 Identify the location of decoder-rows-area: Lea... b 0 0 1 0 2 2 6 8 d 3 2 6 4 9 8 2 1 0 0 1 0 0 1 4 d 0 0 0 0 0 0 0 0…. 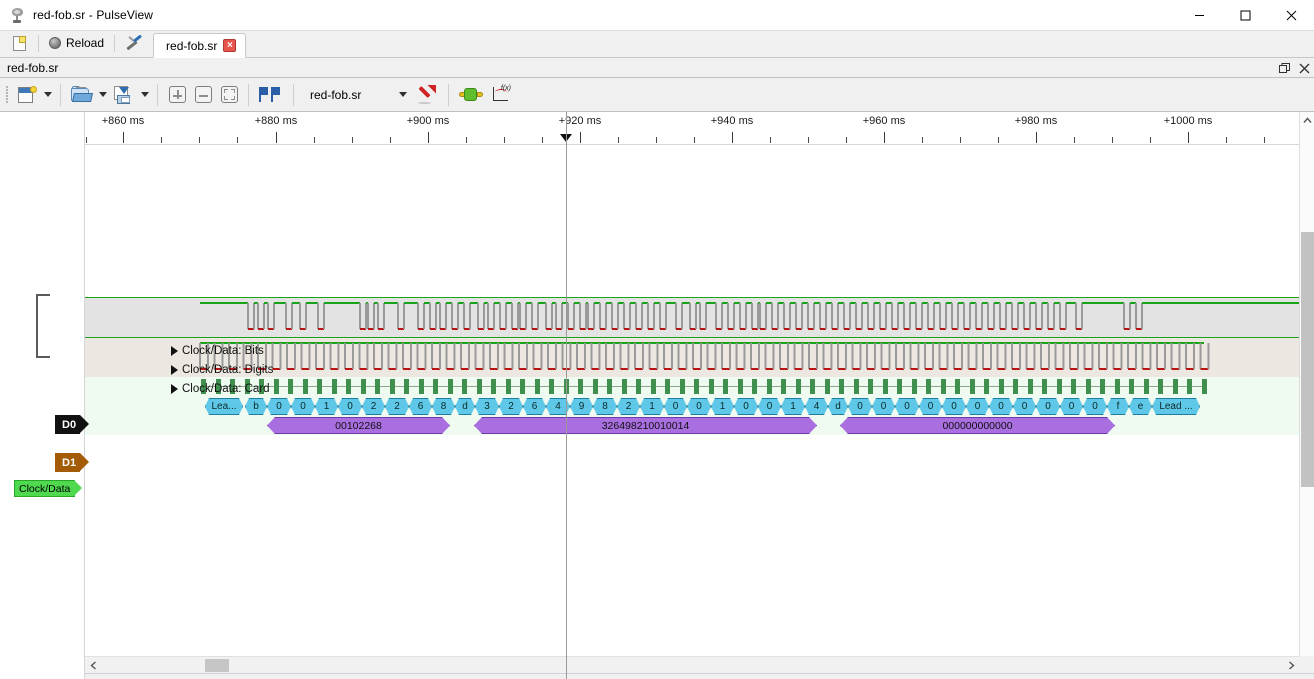
(692, 406).